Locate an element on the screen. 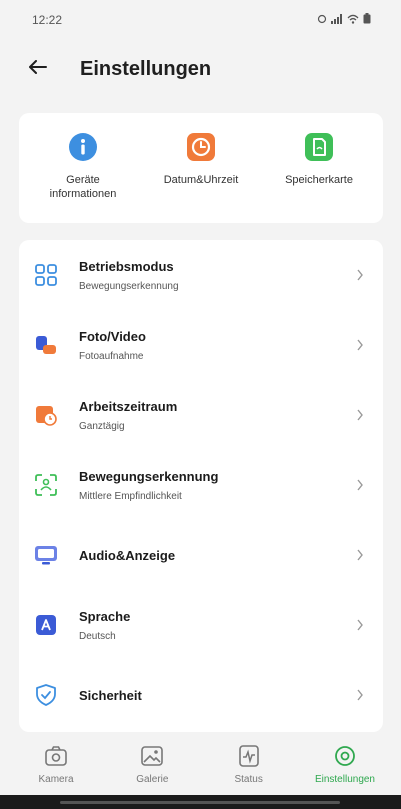 The image size is (401, 809). settings-item-betriebsmodus: Betriebsmodus Bewegungserkennung is located at coordinates (201, 275).